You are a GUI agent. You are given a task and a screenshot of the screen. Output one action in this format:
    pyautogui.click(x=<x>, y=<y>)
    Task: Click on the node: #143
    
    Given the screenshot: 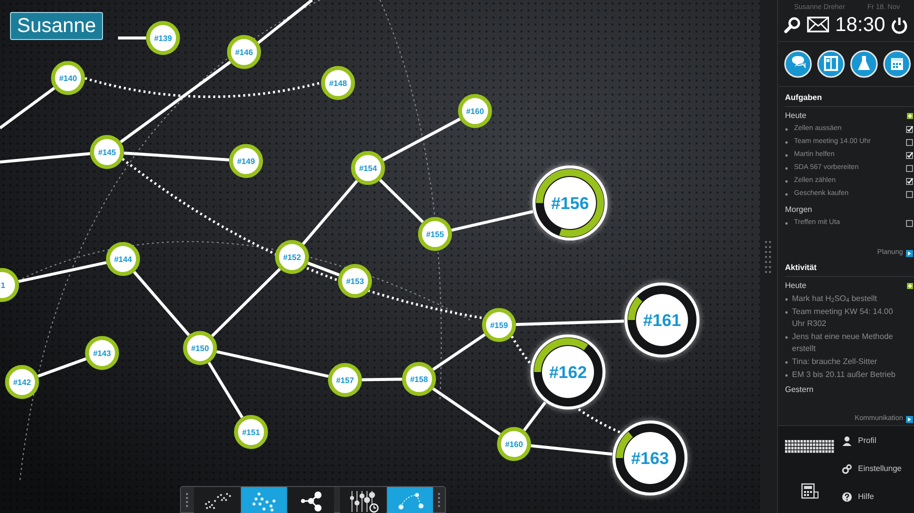 What is the action you would take?
    pyautogui.click(x=102, y=353)
    